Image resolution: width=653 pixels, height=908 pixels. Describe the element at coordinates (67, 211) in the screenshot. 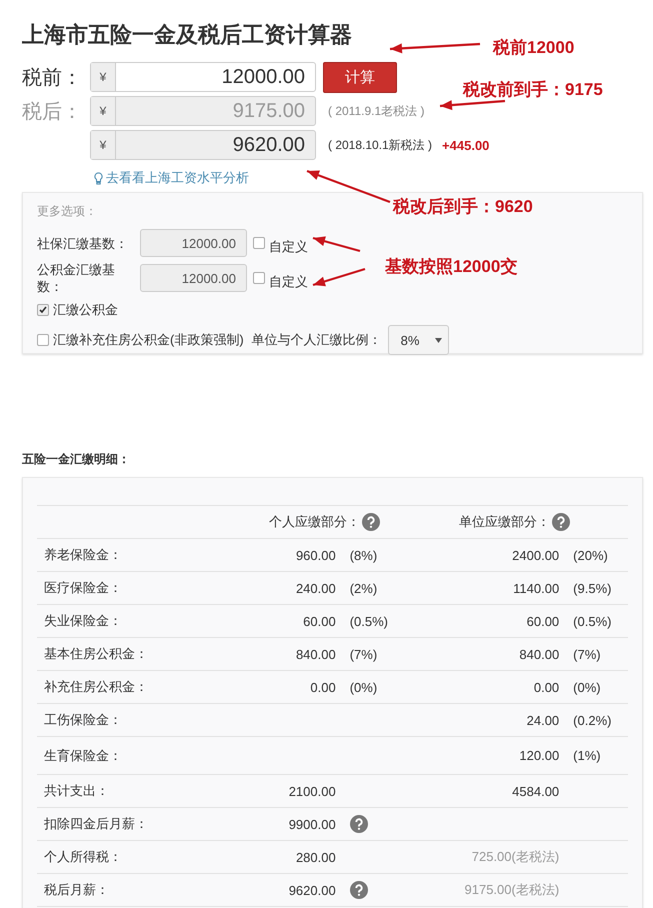

I see `options-title: 更多选项：` at that location.